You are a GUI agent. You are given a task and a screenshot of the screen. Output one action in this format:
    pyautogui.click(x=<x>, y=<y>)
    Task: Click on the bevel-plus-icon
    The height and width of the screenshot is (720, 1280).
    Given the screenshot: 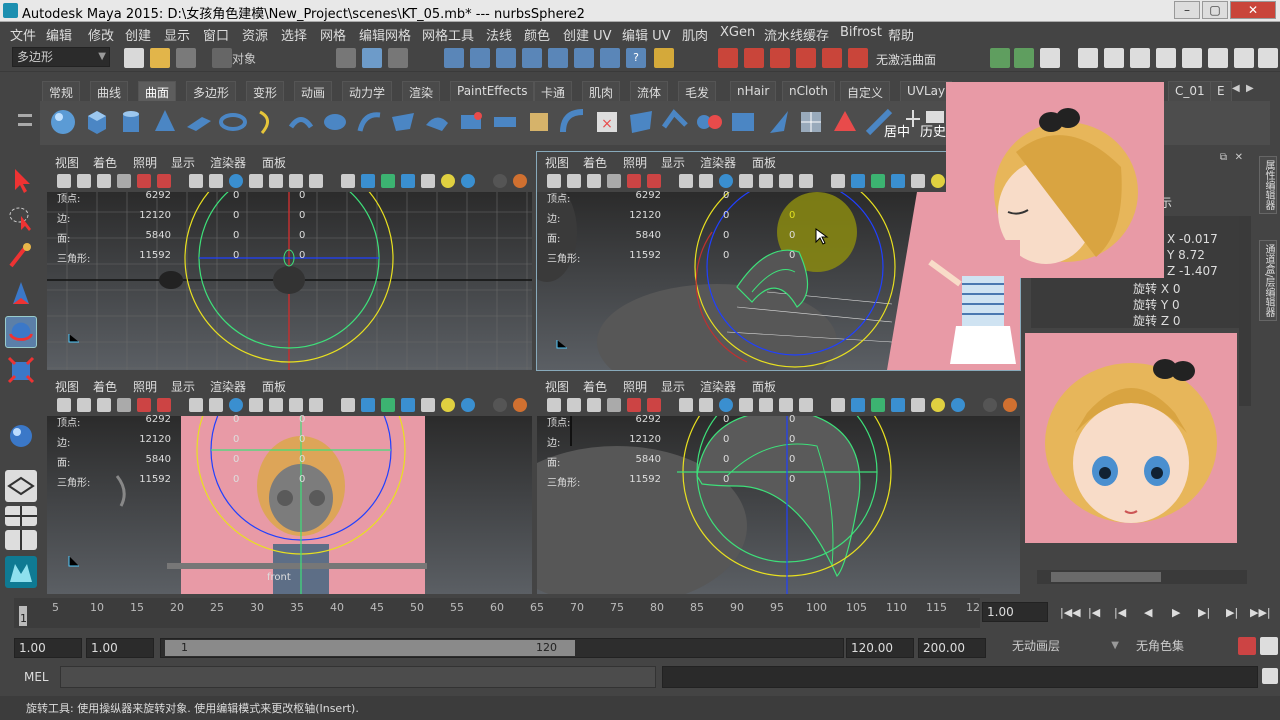 What is the action you would take?
    pyautogui.click(x=539, y=122)
    